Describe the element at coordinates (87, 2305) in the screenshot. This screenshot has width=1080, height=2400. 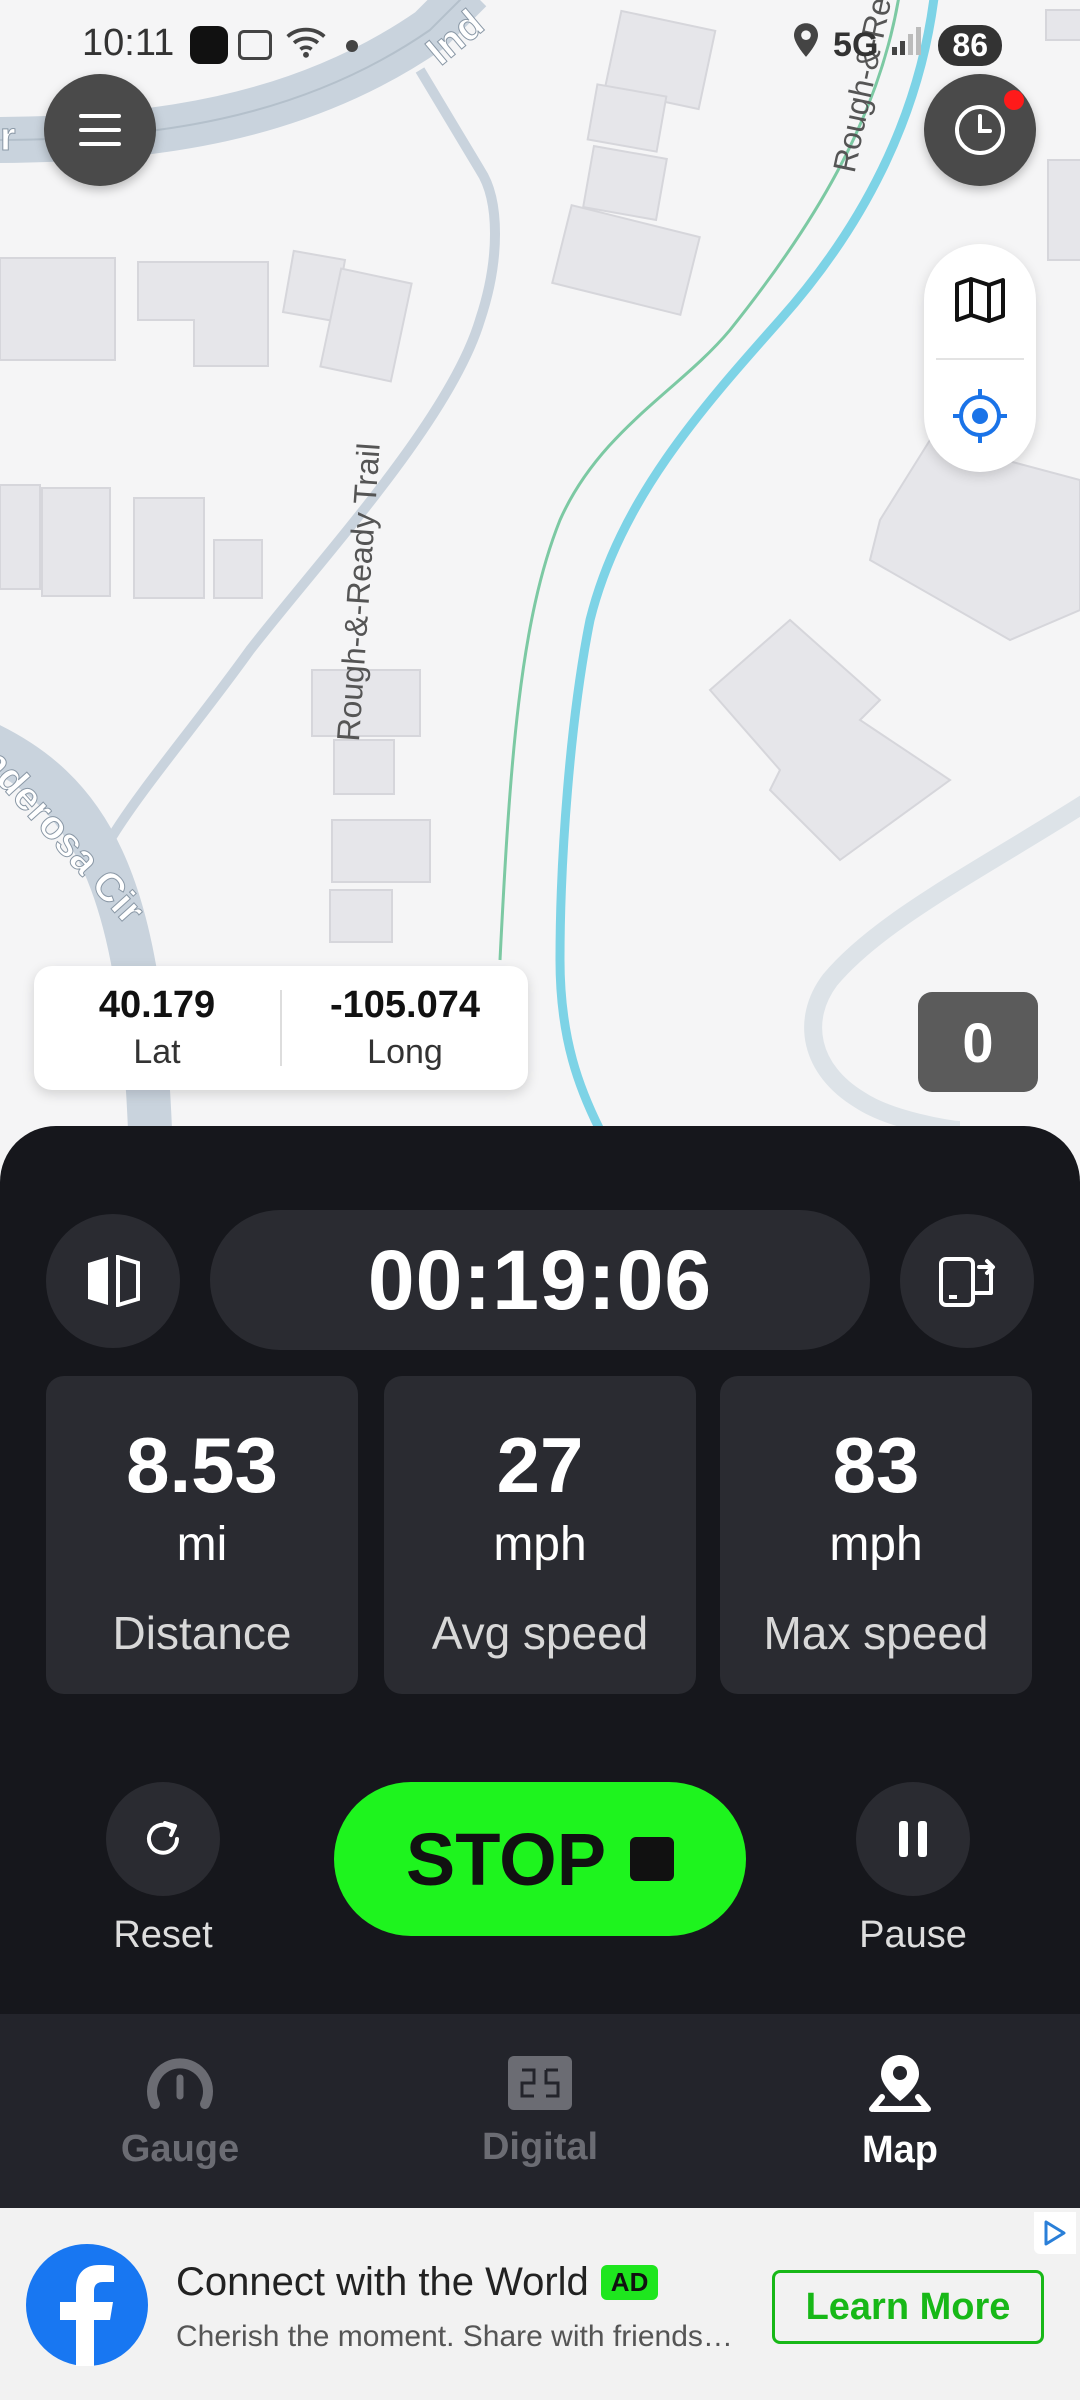
I see `facebook-logo-icon` at that location.